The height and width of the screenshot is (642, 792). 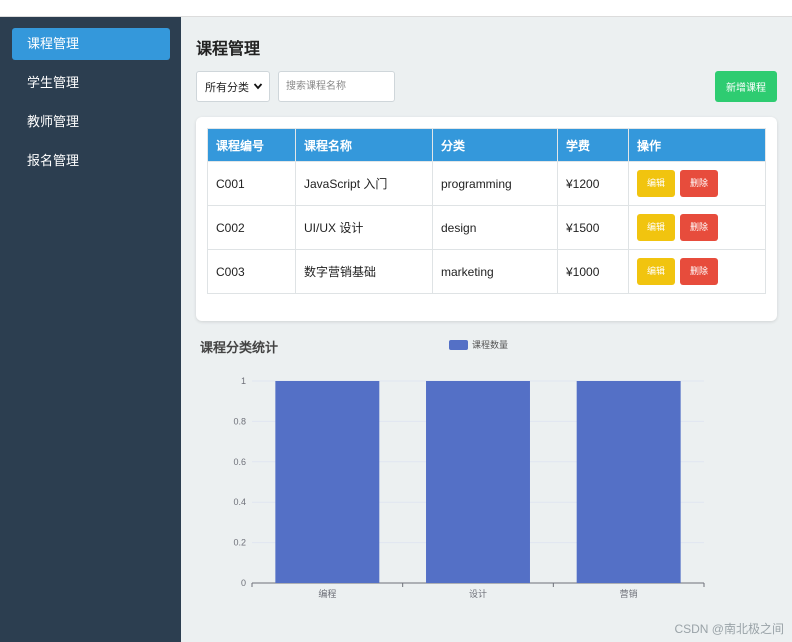 What do you see at coordinates (364, 227) in the screenshot?
I see `cell-course-name: UI/UX 设计` at bounding box center [364, 227].